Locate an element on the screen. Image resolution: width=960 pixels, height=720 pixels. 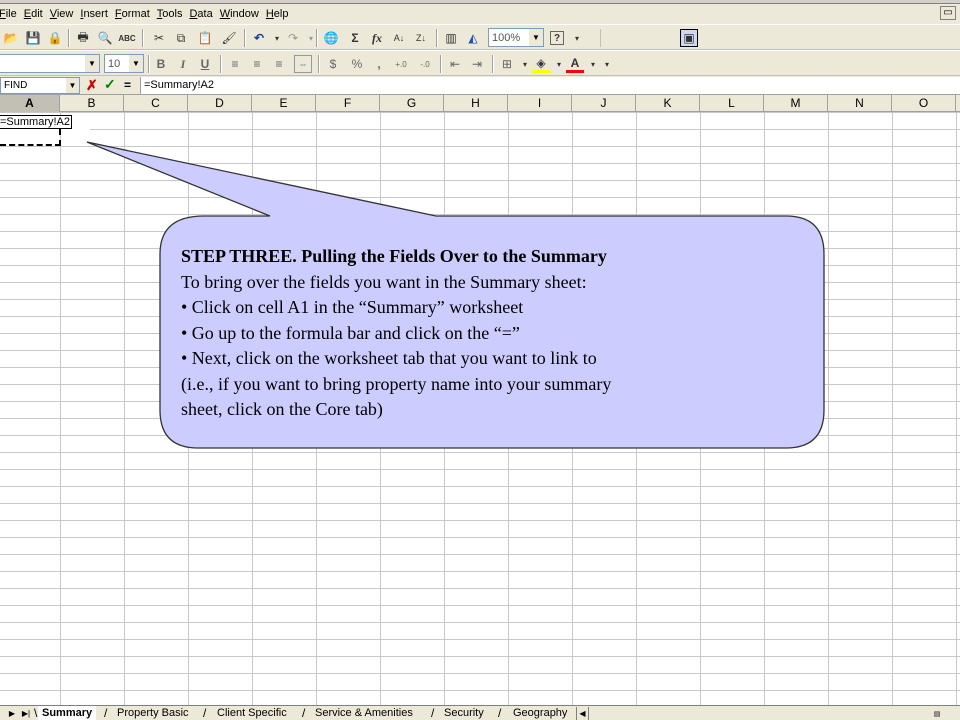
chart-wizard-icon: ▥ is located at coordinates (451, 38).